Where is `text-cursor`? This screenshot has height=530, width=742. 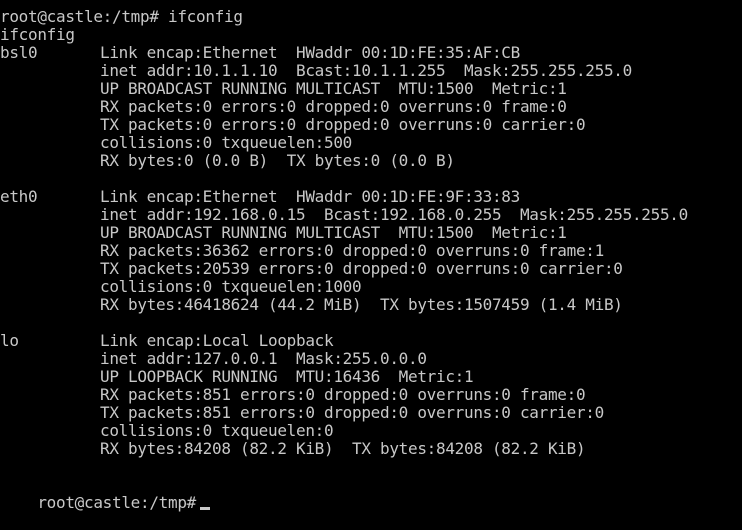 text-cursor is located at coordinates (205, 508).